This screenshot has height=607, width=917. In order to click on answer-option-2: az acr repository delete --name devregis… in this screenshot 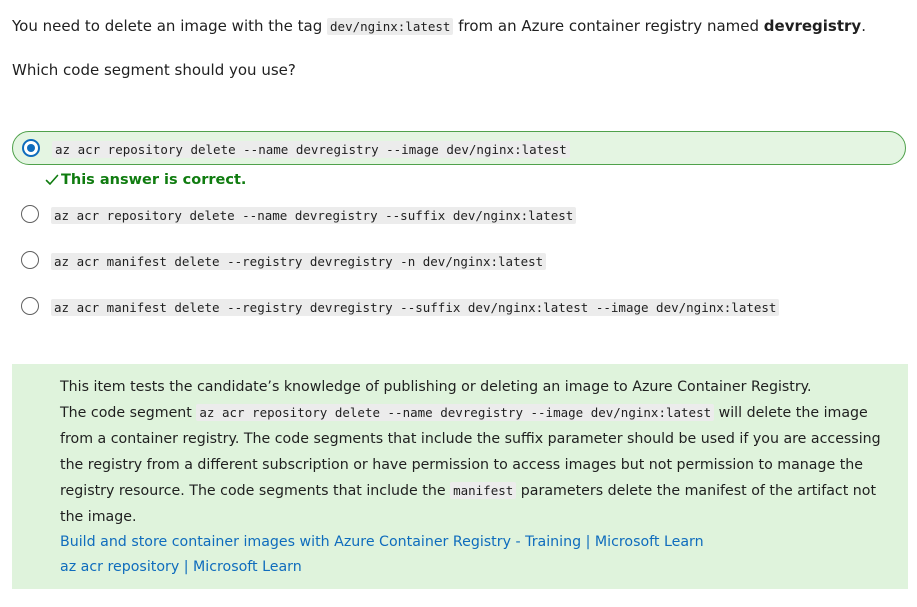, I will do `click(299, 214)`.